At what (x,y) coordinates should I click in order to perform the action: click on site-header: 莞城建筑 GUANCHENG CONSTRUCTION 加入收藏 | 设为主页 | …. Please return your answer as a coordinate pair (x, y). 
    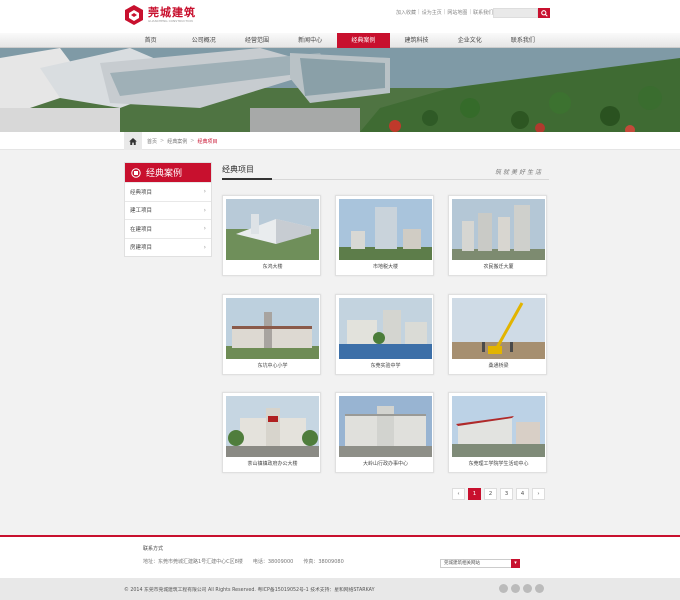
    Looking at the image, I should click on (340, 16).